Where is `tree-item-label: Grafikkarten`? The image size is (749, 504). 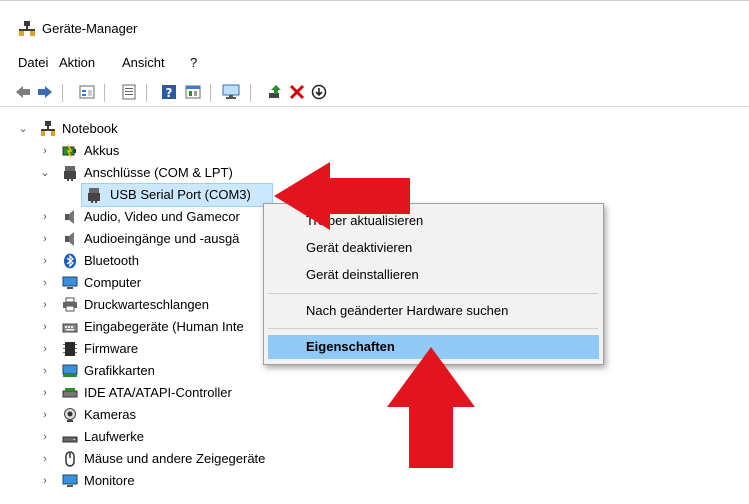
tree-item-label: Grafikkarten is located at coordinates (119, 370).